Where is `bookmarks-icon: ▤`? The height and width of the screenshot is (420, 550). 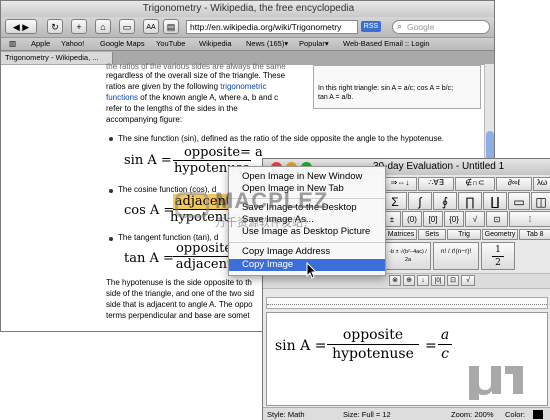 bookmarks-icon: ▤ is located at coordinates (171, 26).